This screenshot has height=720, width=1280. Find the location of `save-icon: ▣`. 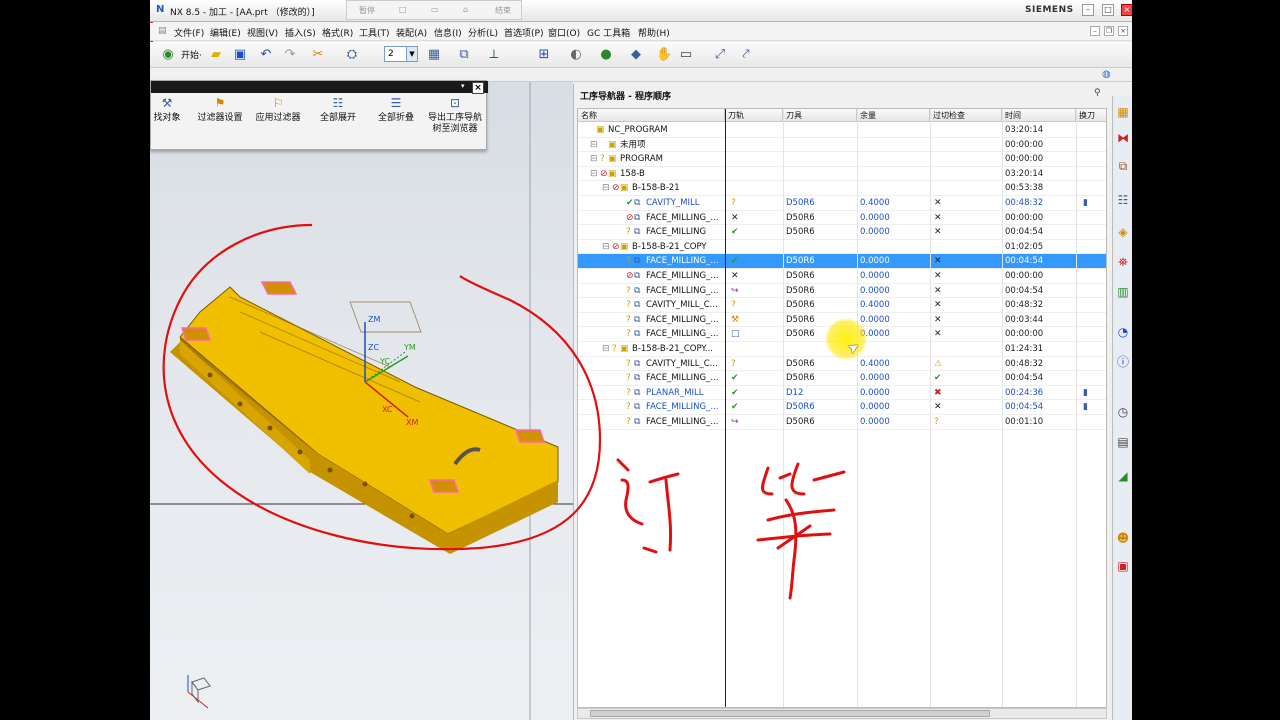

save-icon: ▣ is located at coordinates (240, 55).